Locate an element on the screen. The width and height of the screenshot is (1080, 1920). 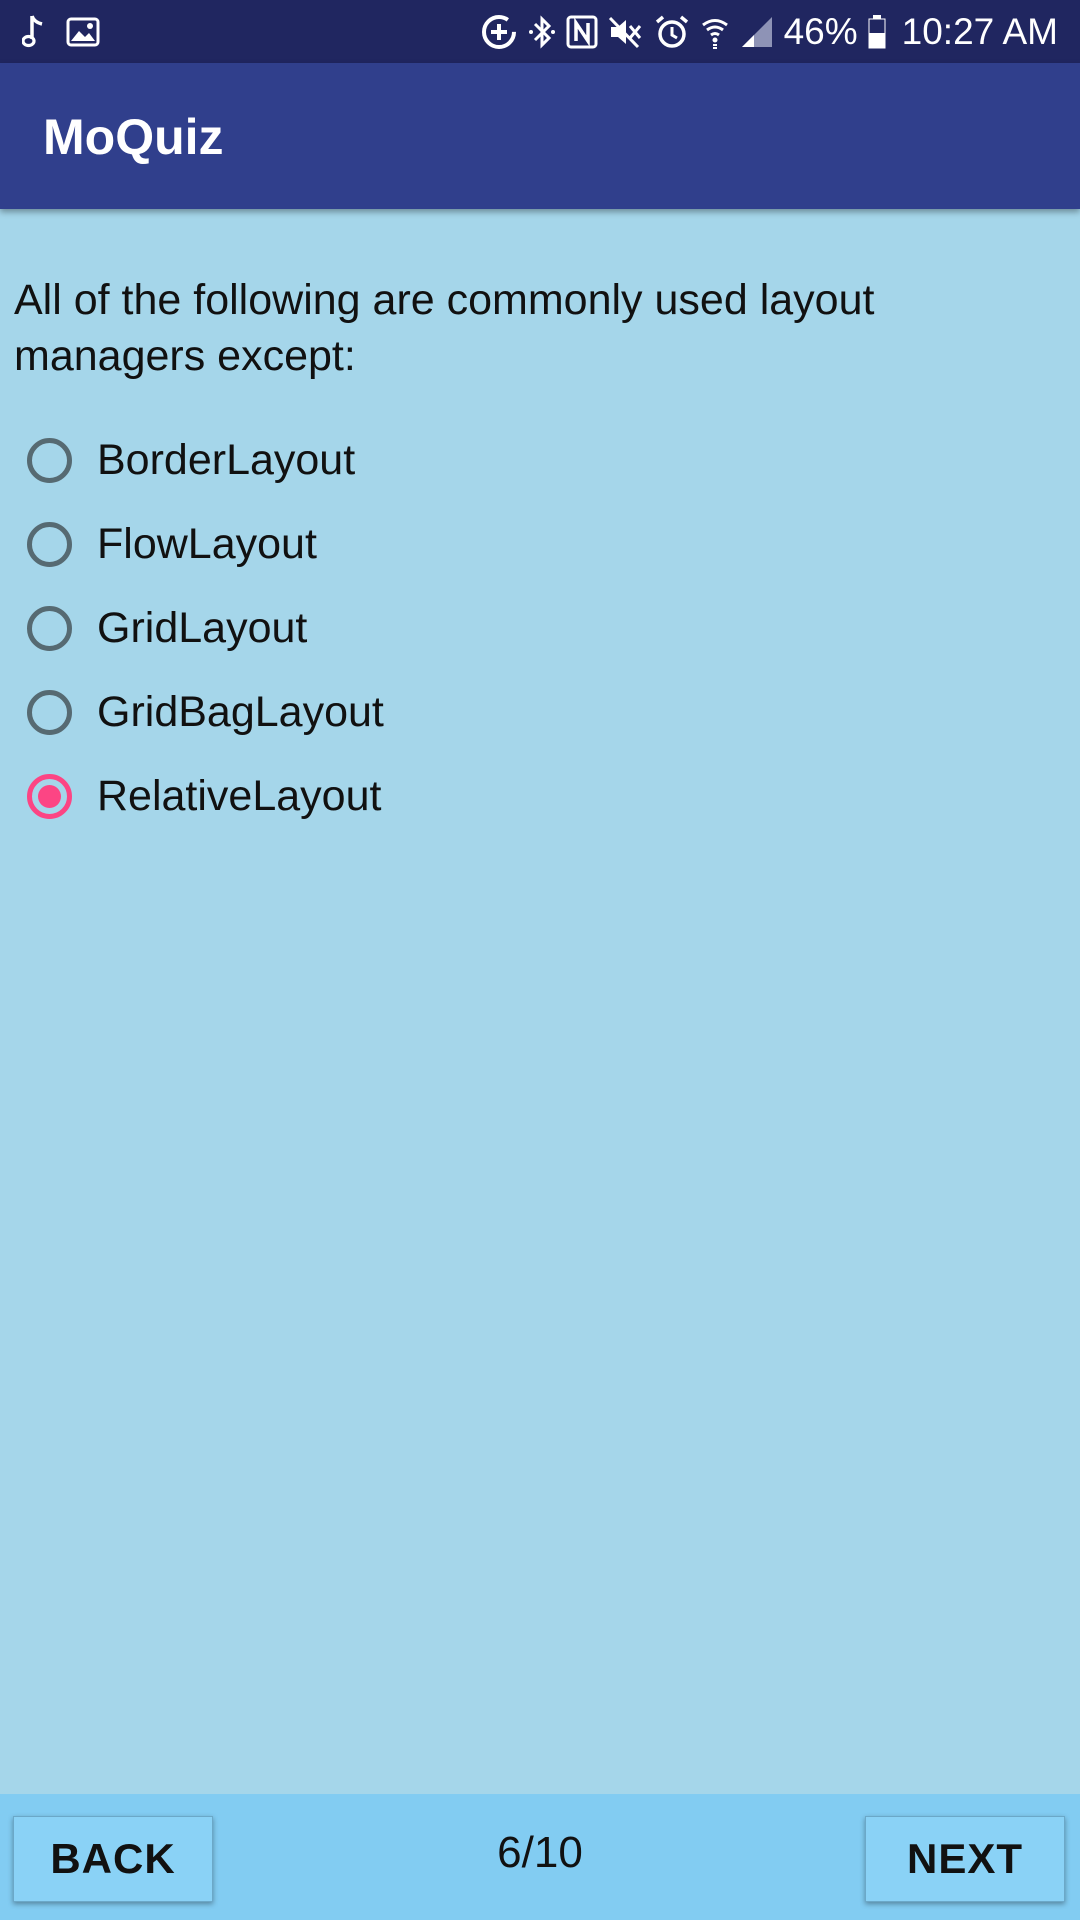
alarm-icon is located at coordinates (672, 32).